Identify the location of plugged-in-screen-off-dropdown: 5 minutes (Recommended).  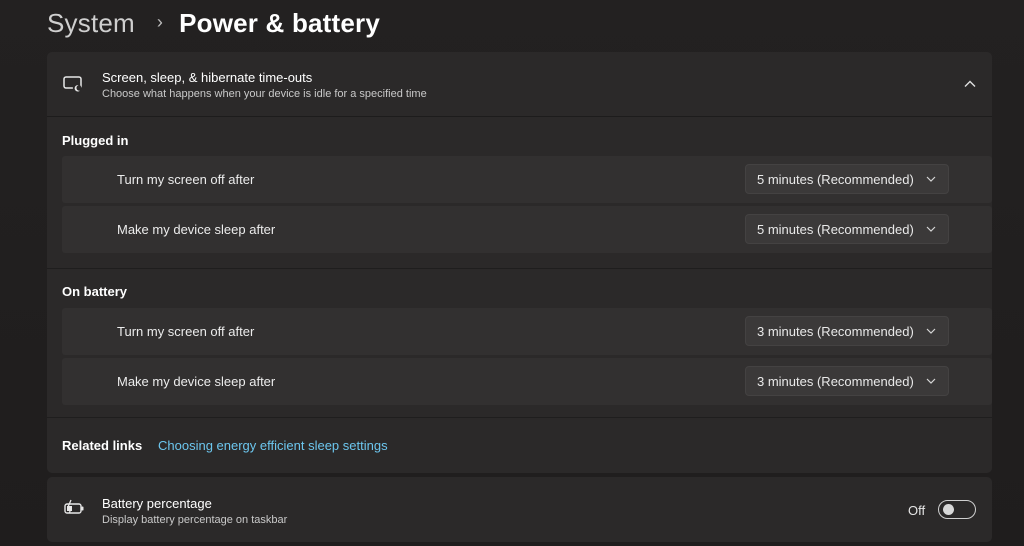
(847, 179).